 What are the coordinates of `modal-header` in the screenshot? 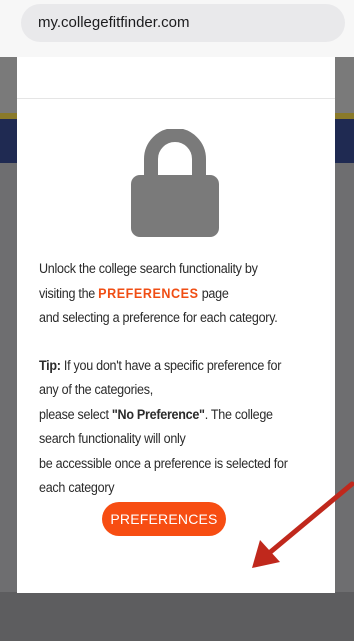 It's located at (176, 78).